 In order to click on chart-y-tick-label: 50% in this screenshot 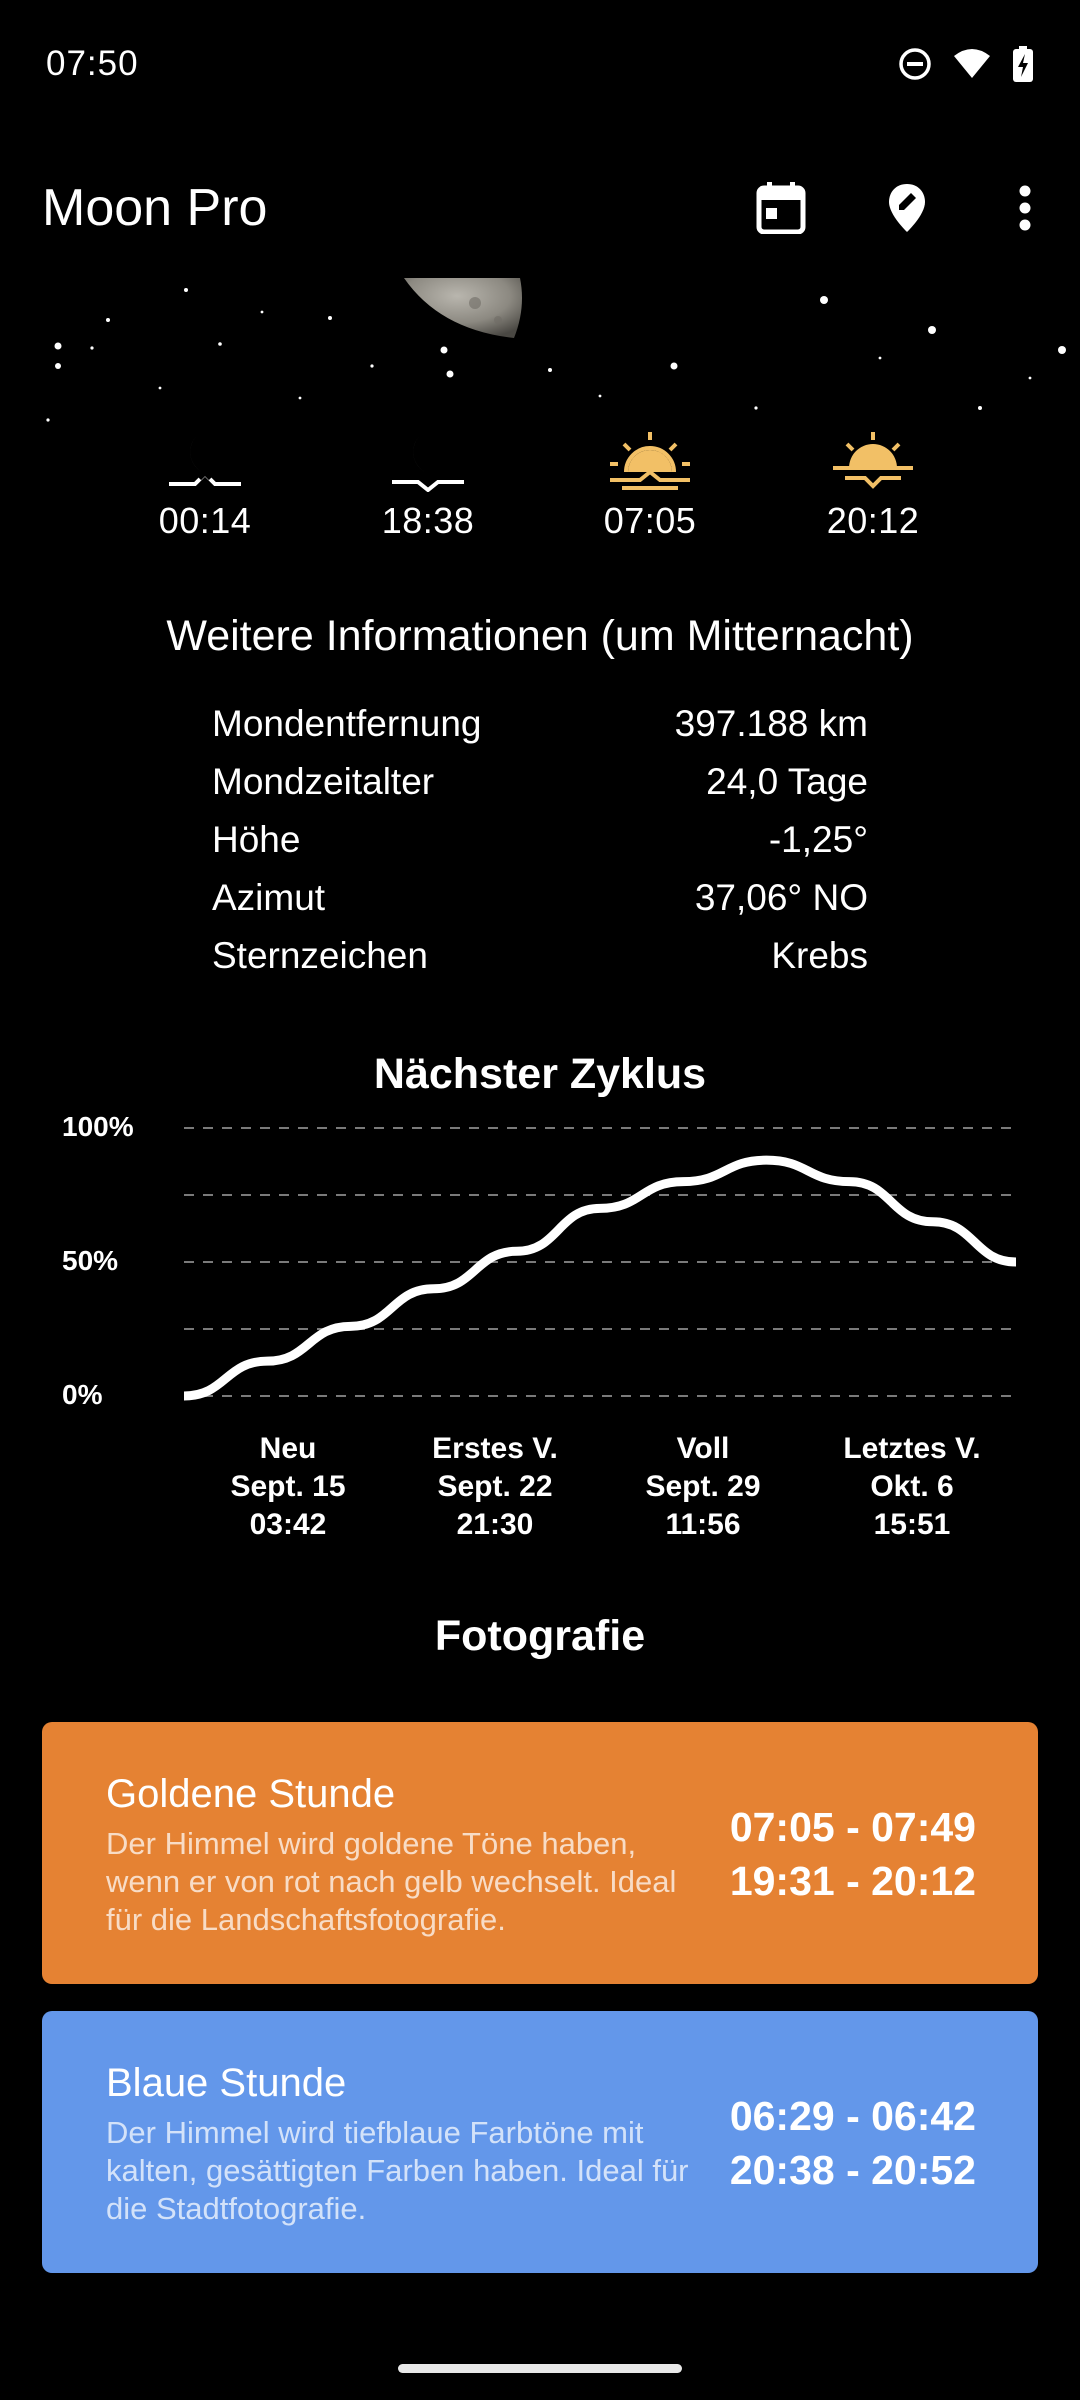, I will do `click(90, 1260)`.